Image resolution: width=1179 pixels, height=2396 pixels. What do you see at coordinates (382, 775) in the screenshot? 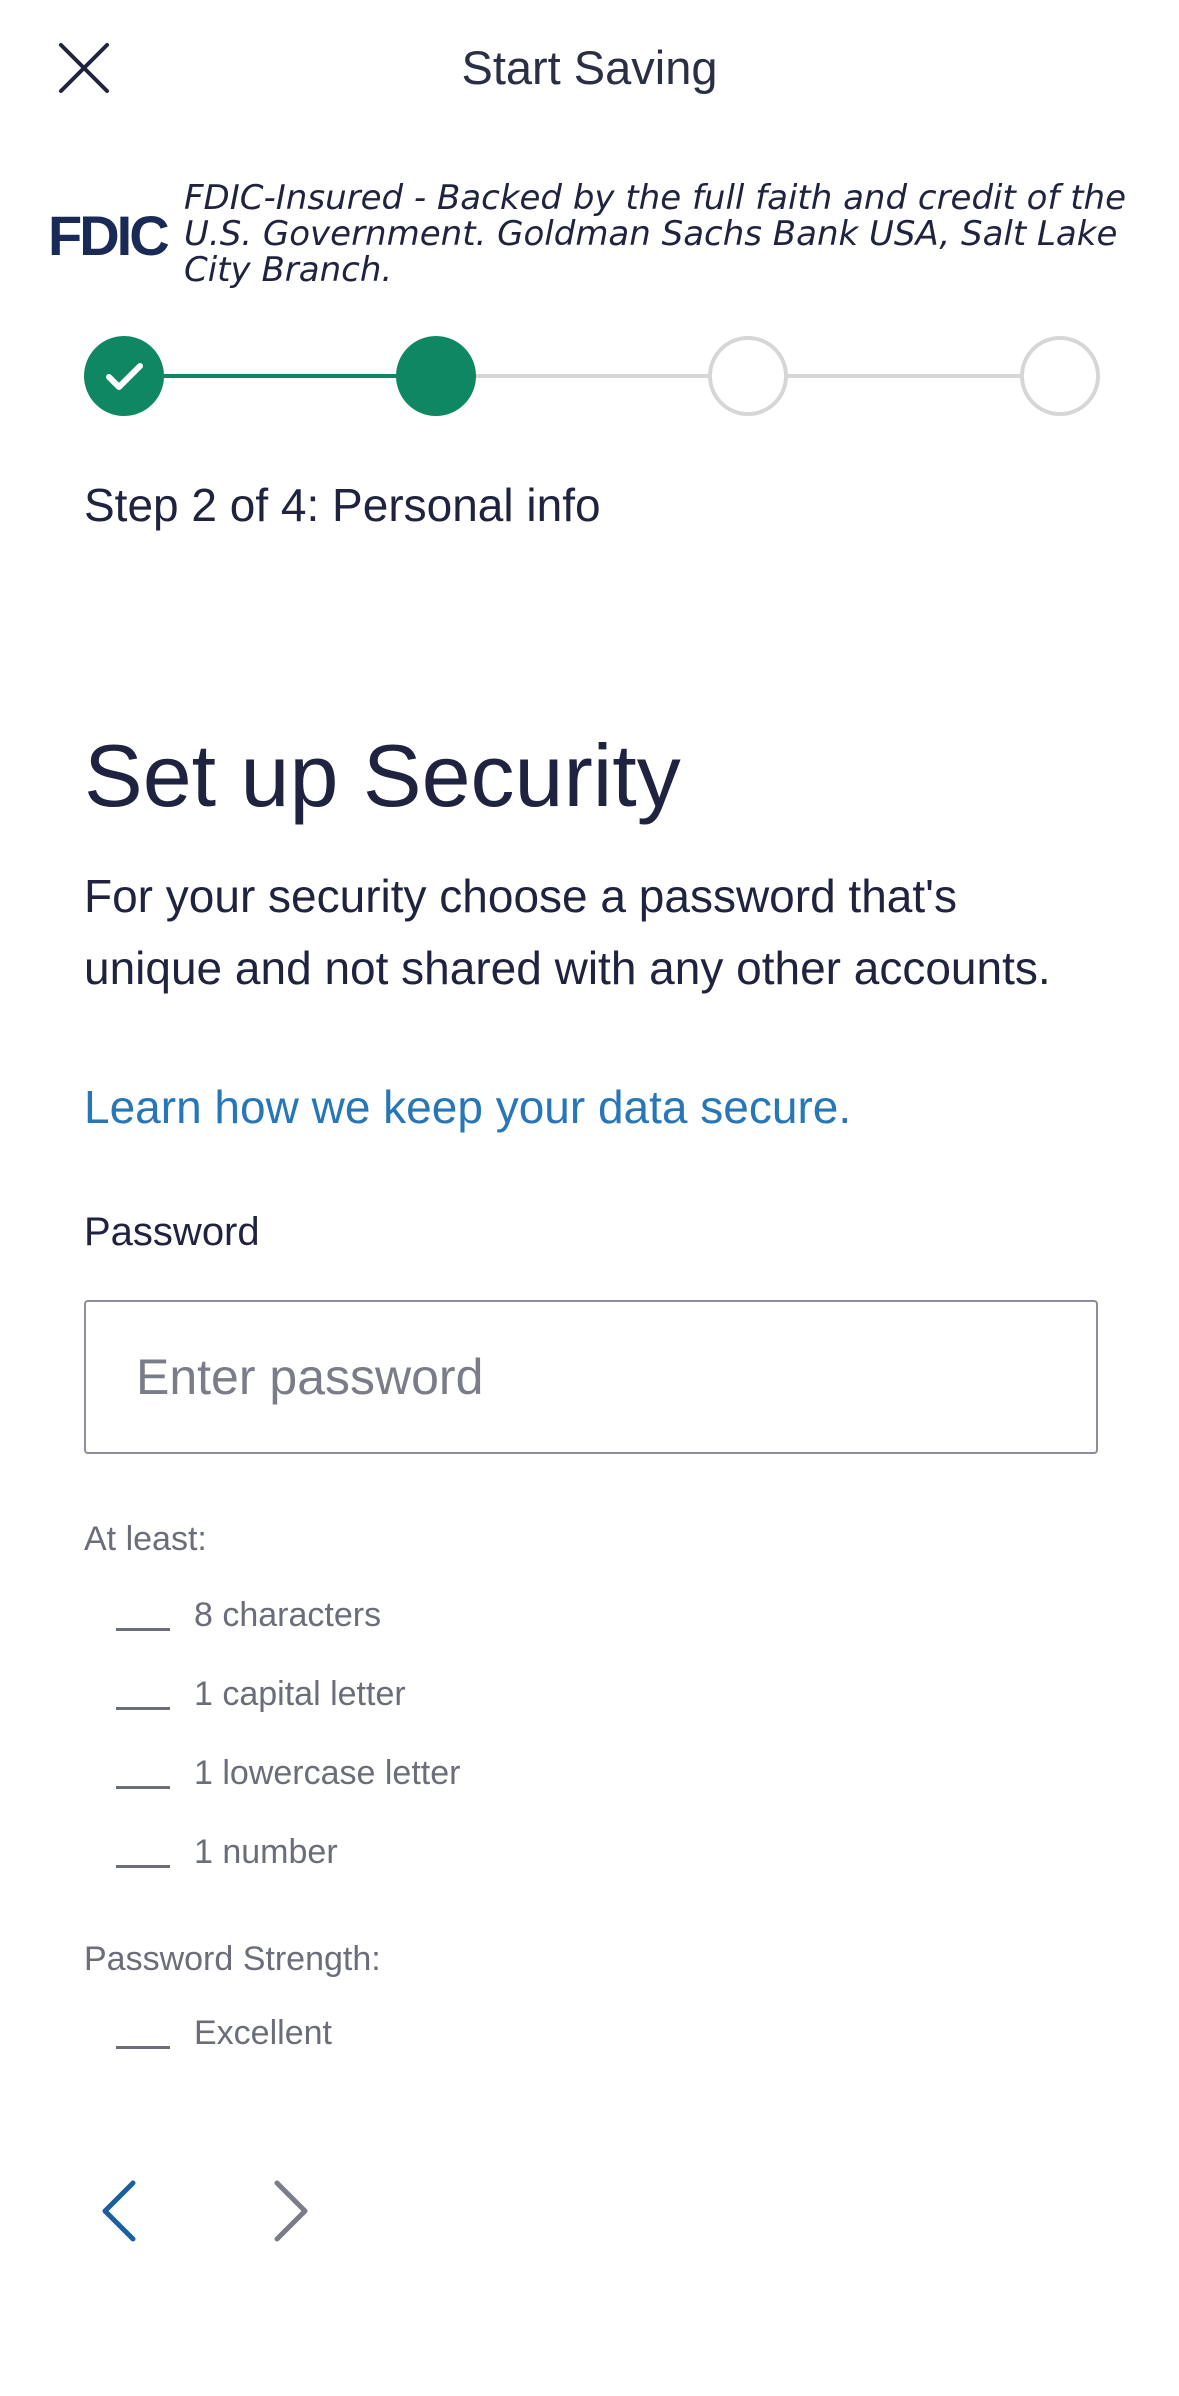
I see `page-title: Set up Security` at bounding box center [382, 775].